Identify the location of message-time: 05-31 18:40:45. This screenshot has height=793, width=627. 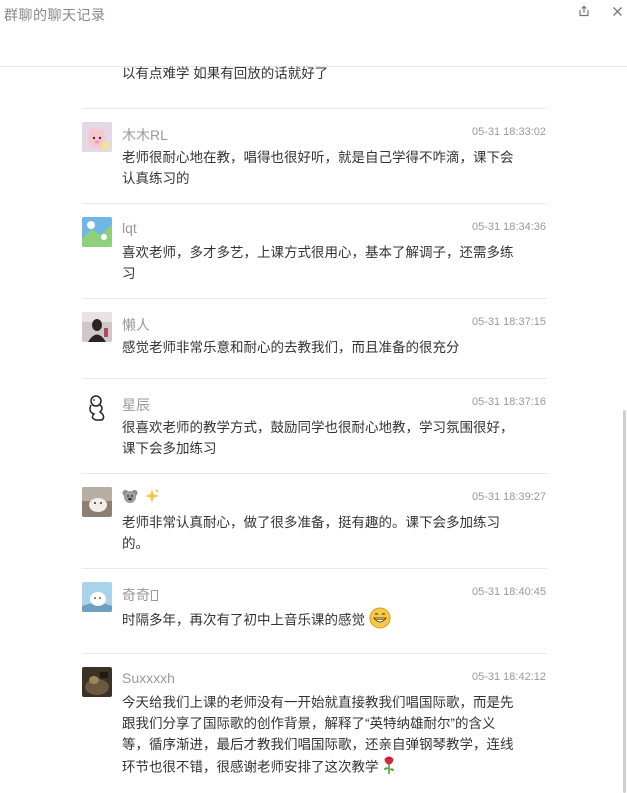
(508, 592).